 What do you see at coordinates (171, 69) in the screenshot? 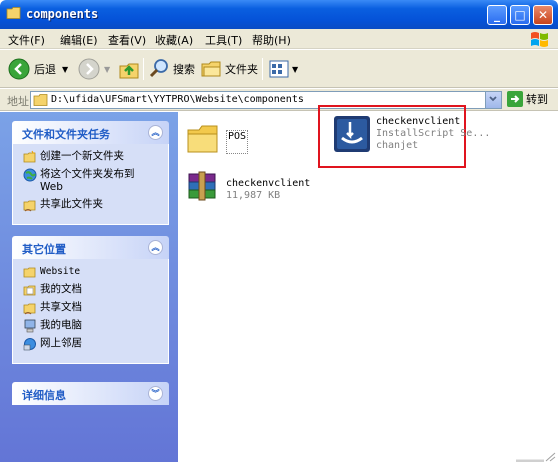
I see `search-button: 搜索` at bounding box center [171, 69].